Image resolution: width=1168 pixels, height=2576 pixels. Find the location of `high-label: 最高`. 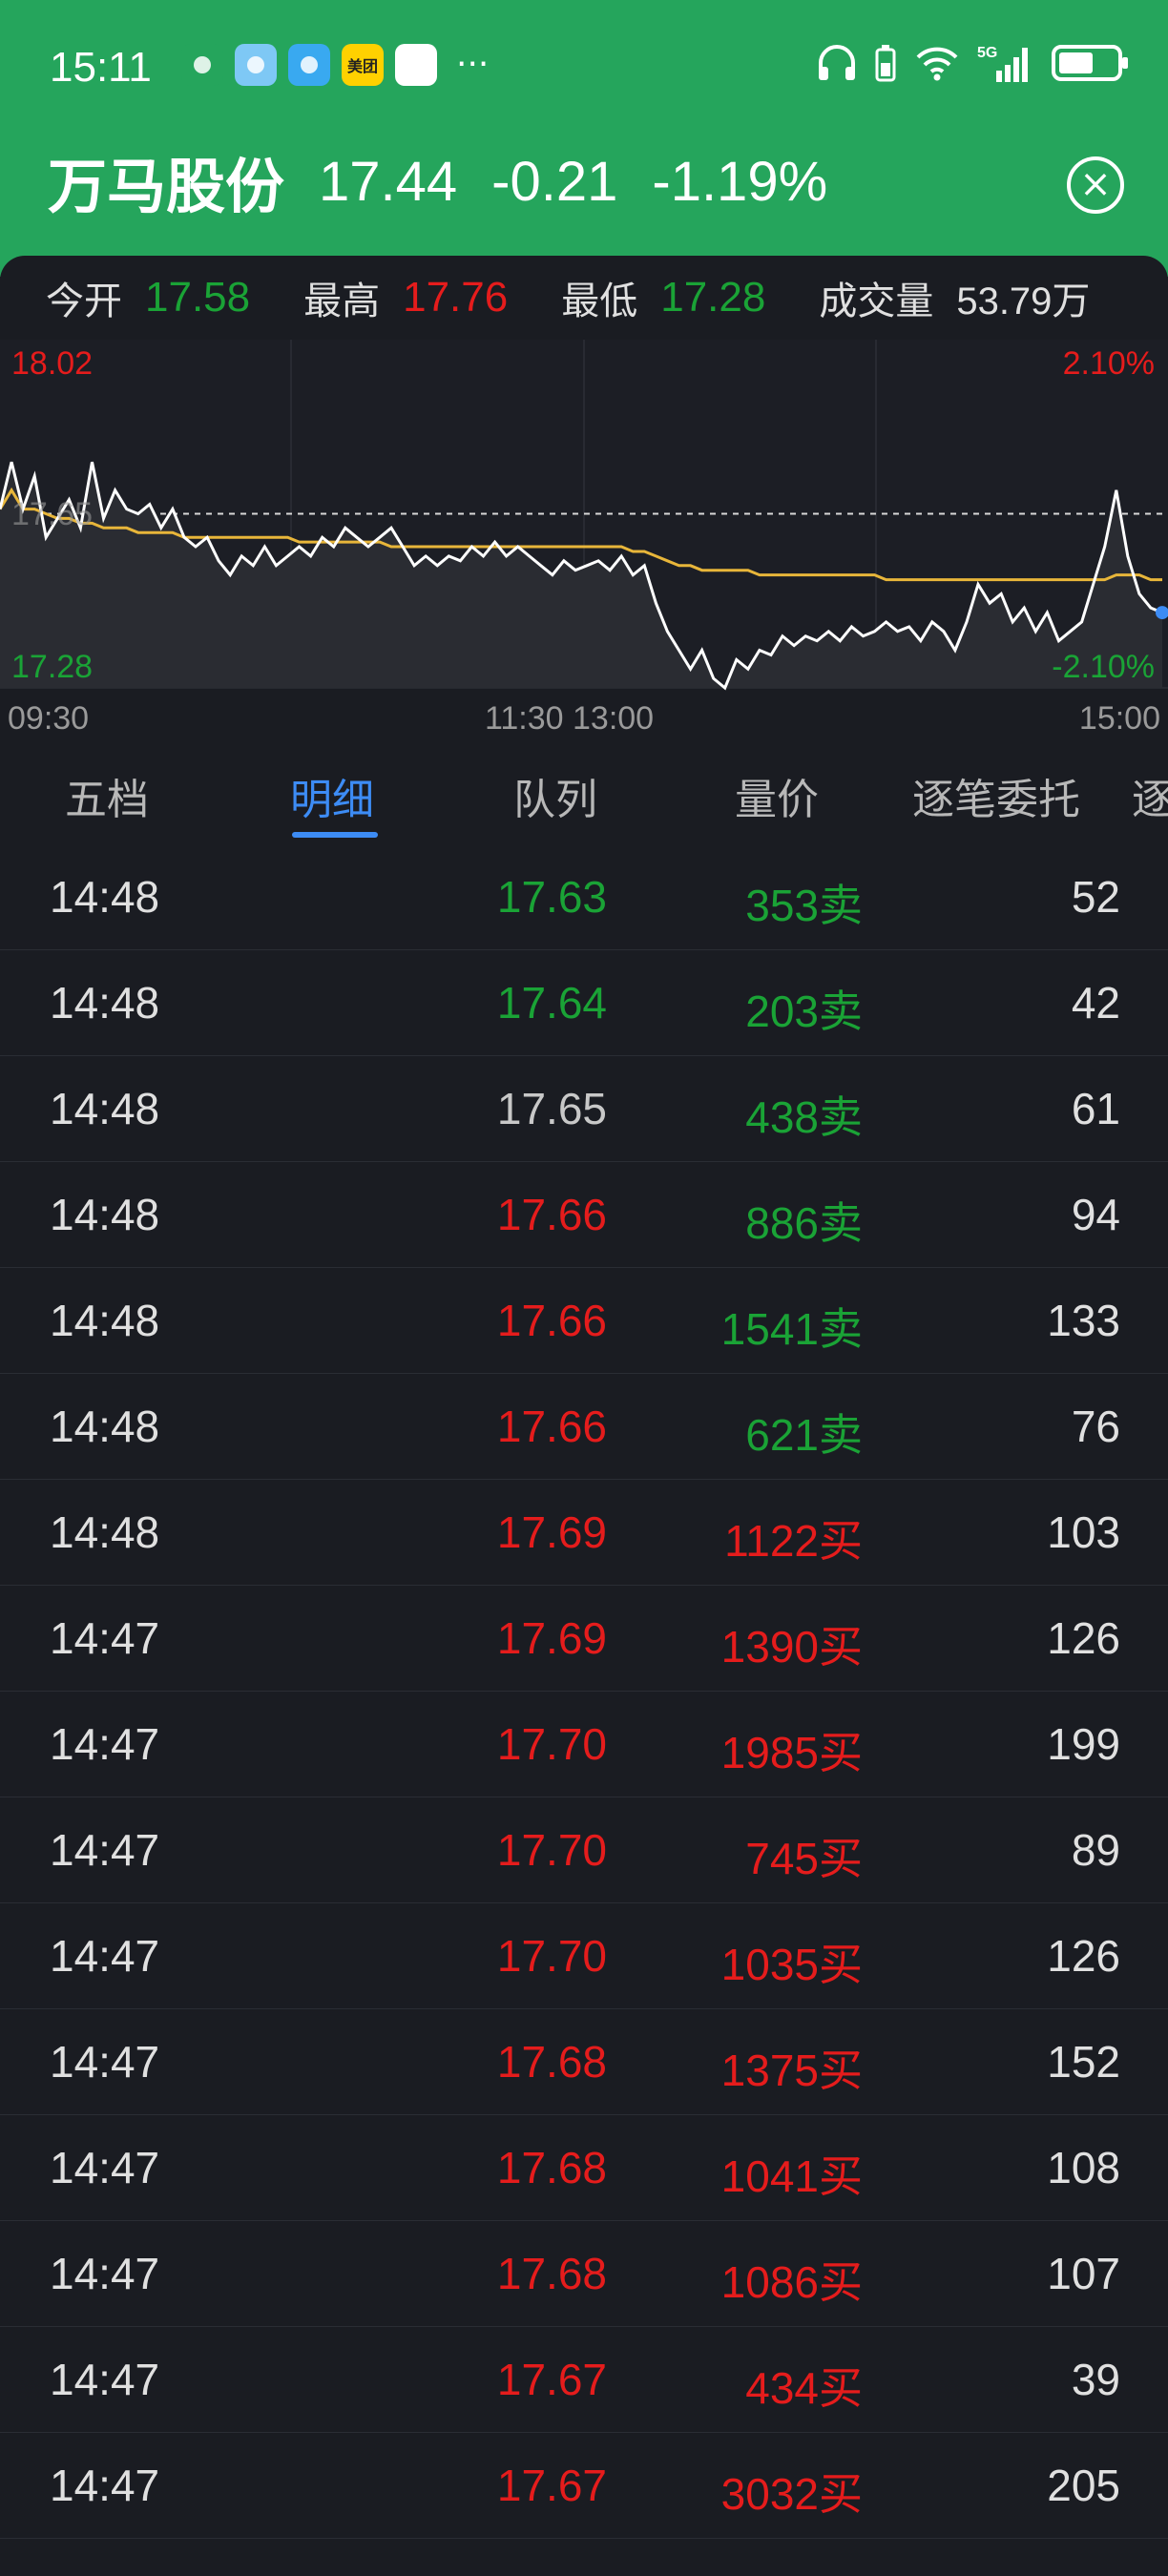

high-label: 最高 is located at coordinates (342, 301).